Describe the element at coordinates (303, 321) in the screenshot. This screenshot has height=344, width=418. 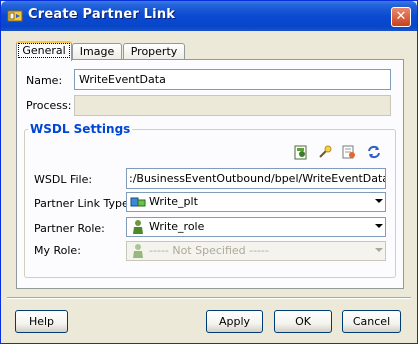
I see `ok-button: OK` at that location.